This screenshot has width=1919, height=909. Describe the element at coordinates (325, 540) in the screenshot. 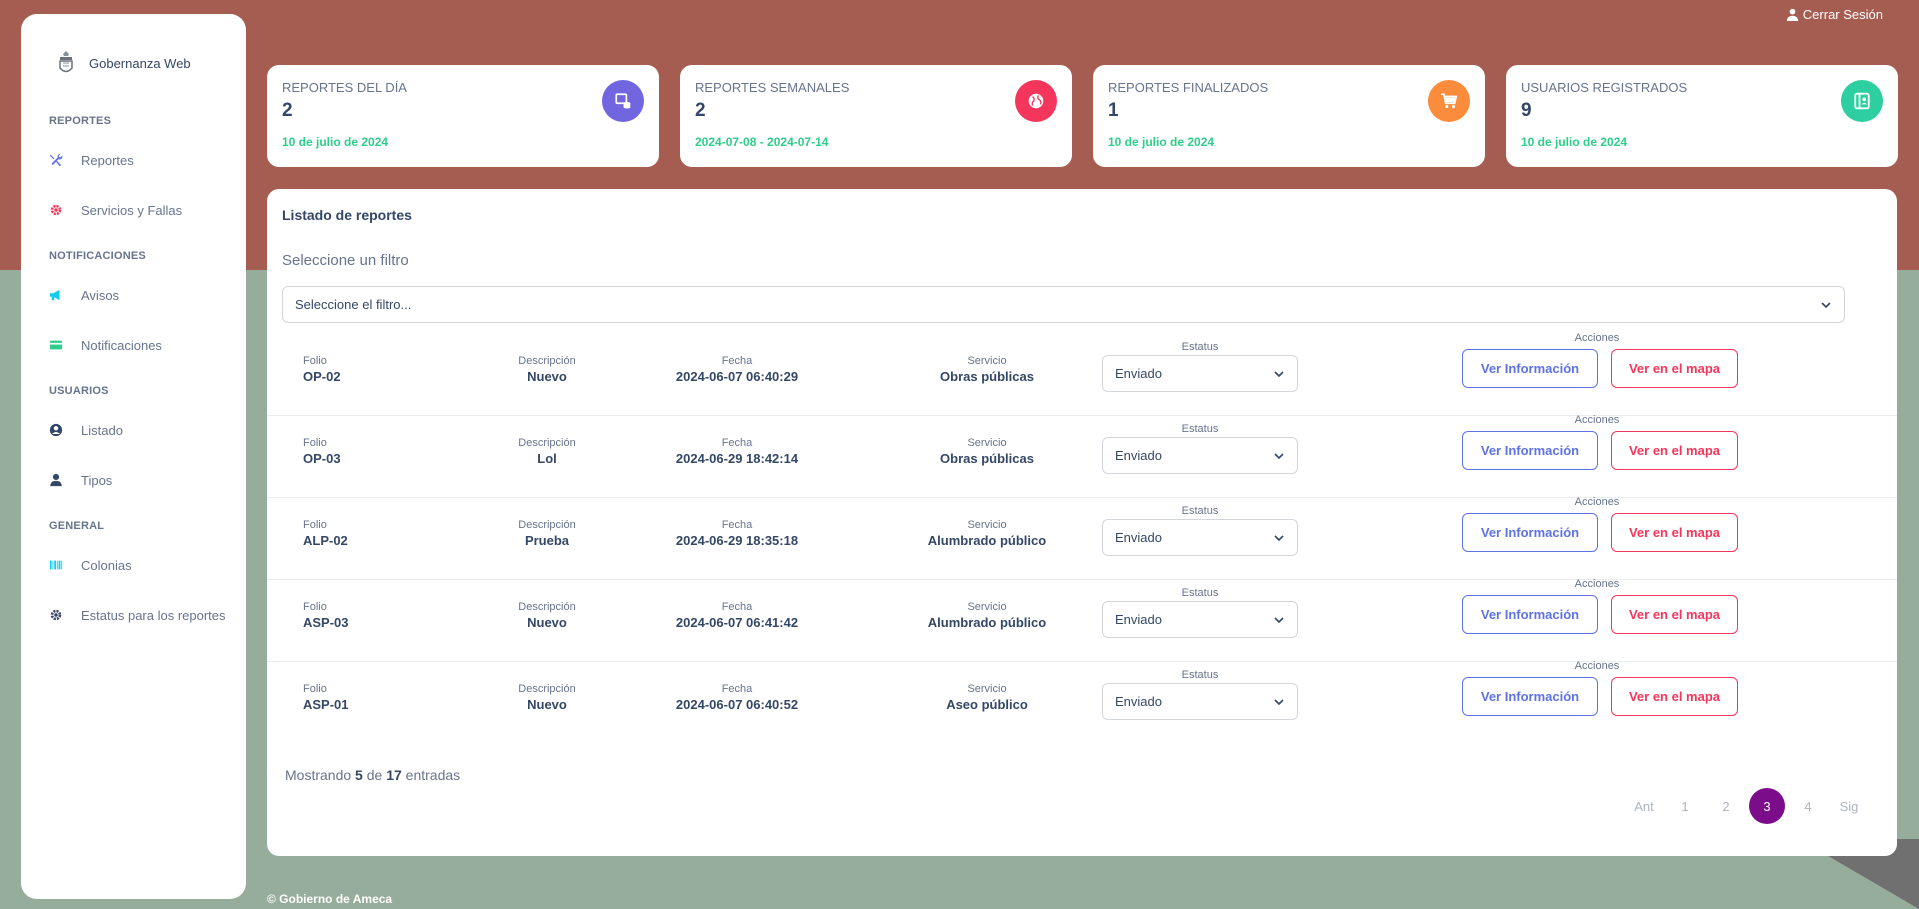

I see `folio-value: ALP-02` at that location.